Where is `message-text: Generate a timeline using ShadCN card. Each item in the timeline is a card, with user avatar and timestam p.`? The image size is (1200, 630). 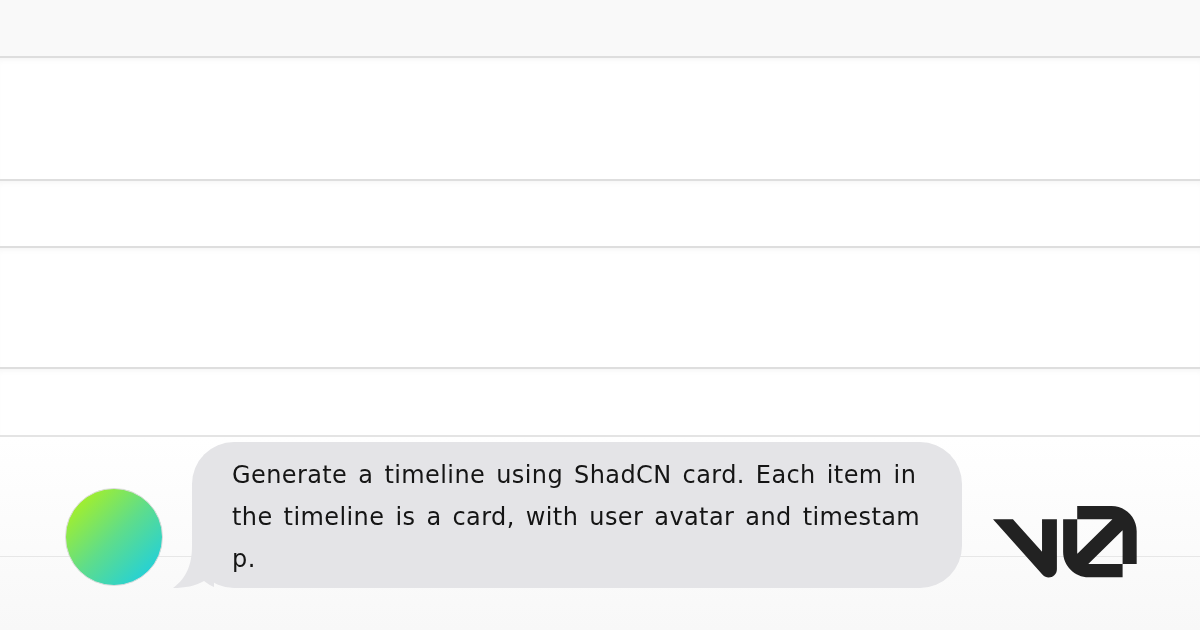
message-text: Generate a timeline using ShadCN card. Each item in the timeline is a card, with user avatar and timestam p. is located at coordinates (577, 517).